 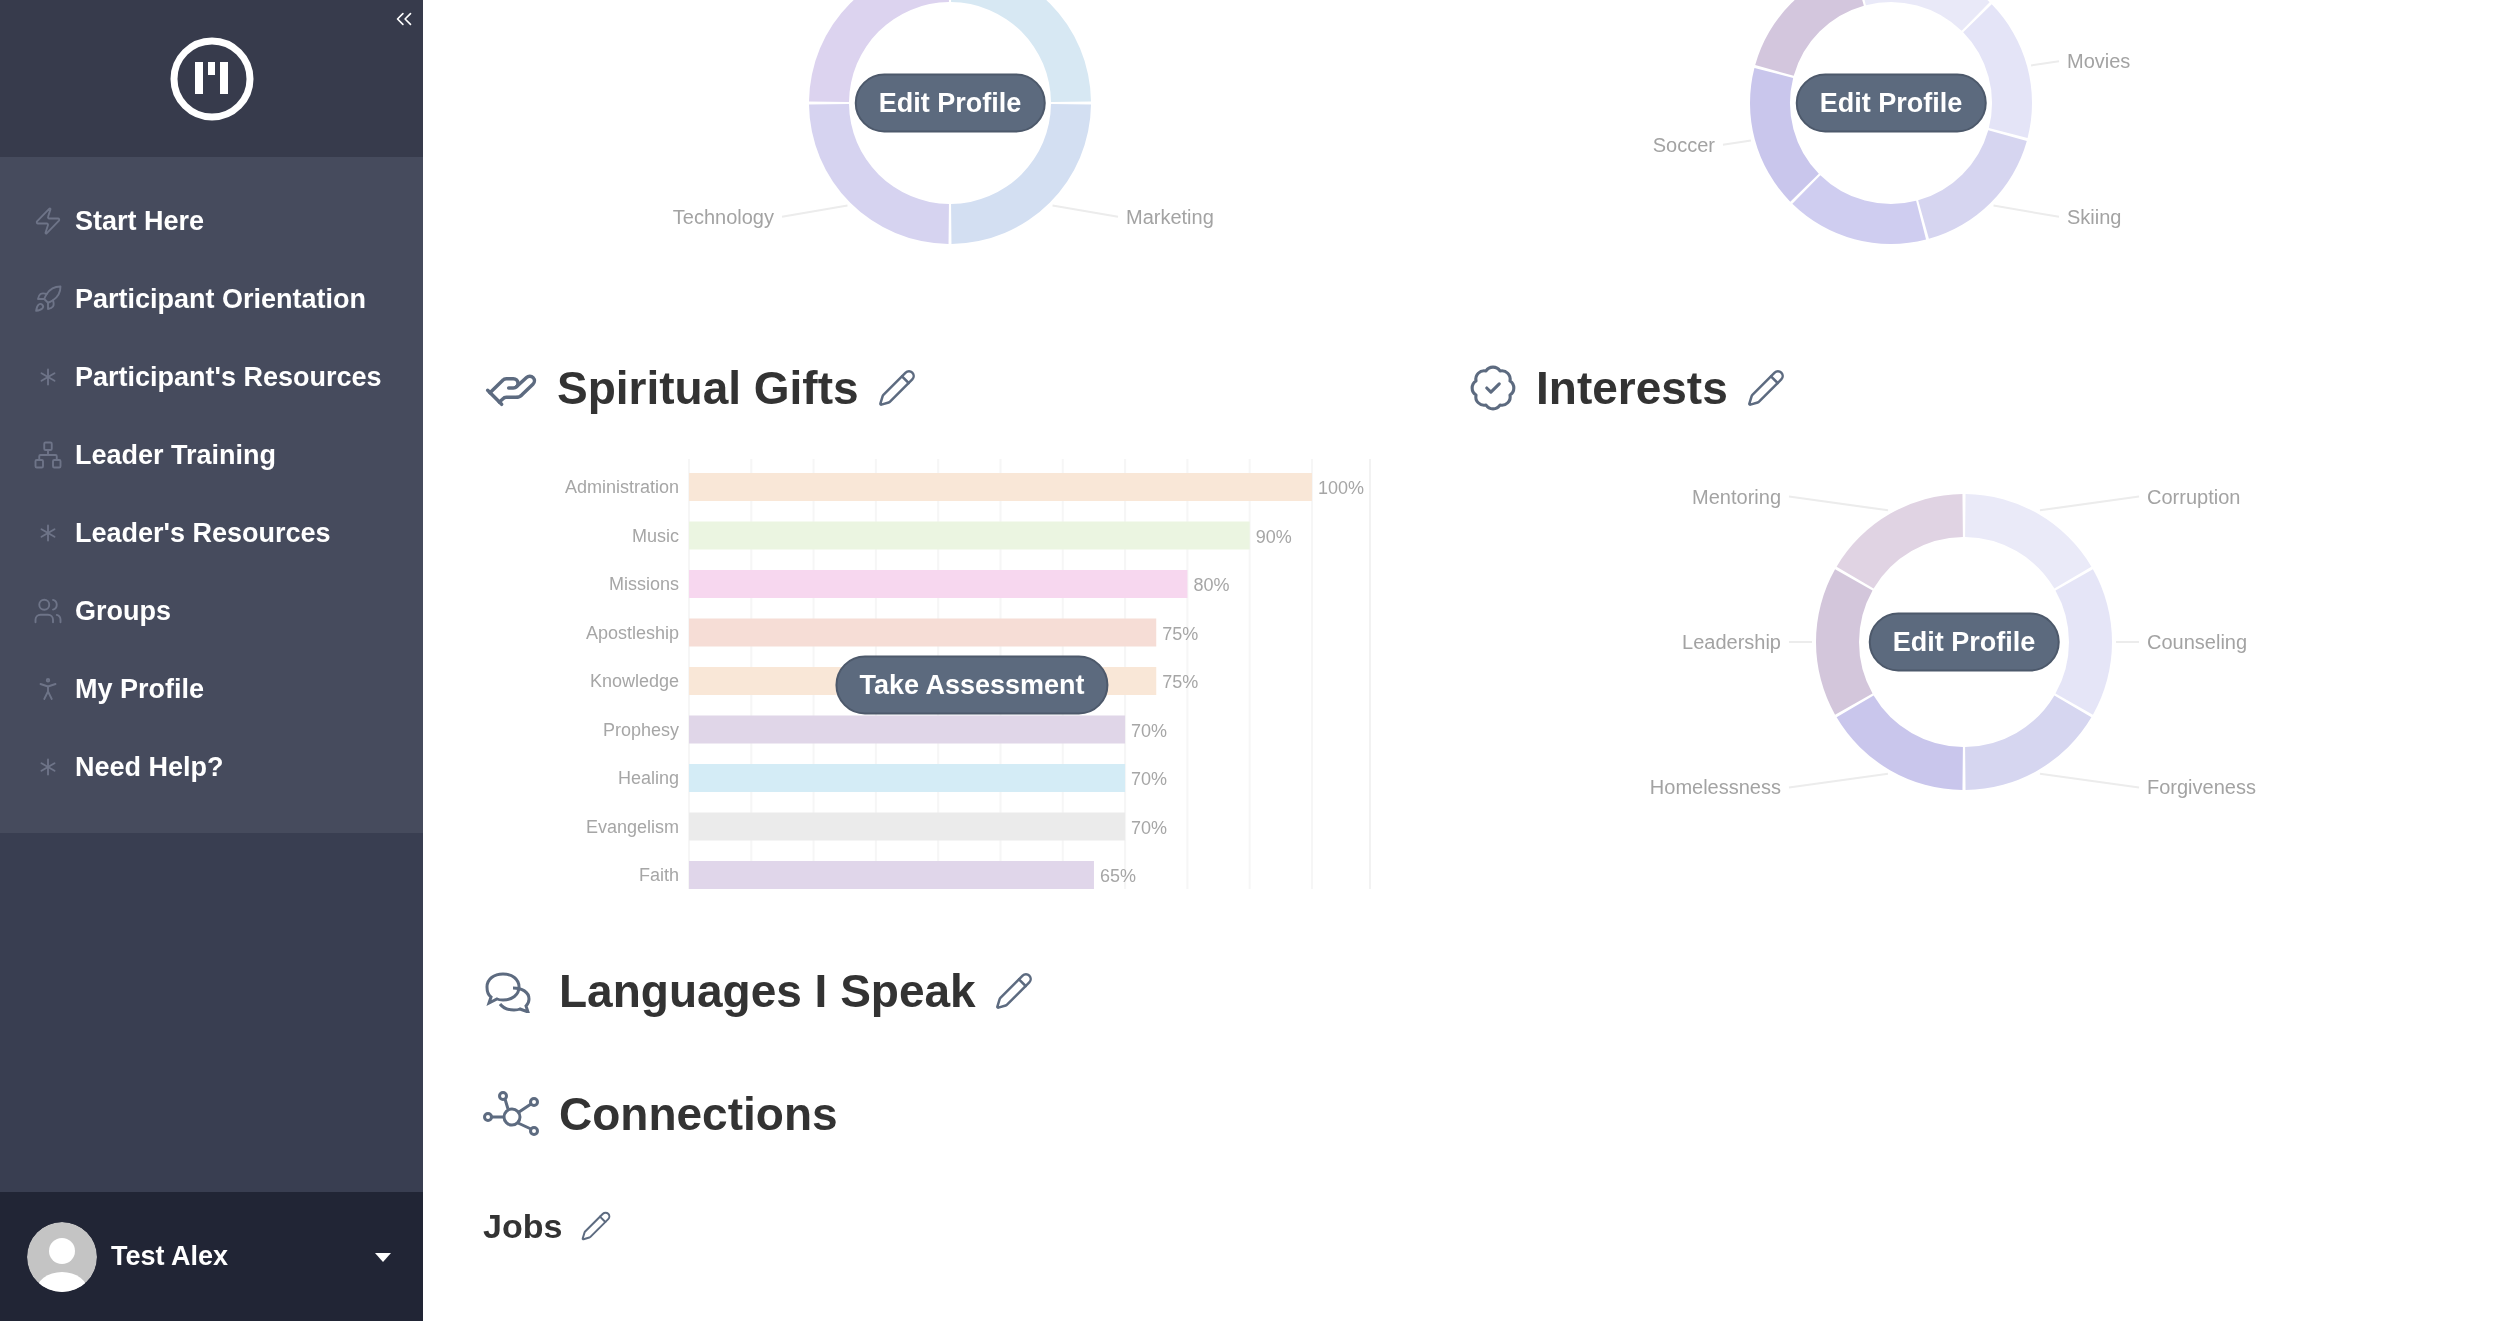 What do you see at coordinates (1731, 642) in the screenshot?
I see `chart-label: Leadership` at bounding box center [1731, 642].